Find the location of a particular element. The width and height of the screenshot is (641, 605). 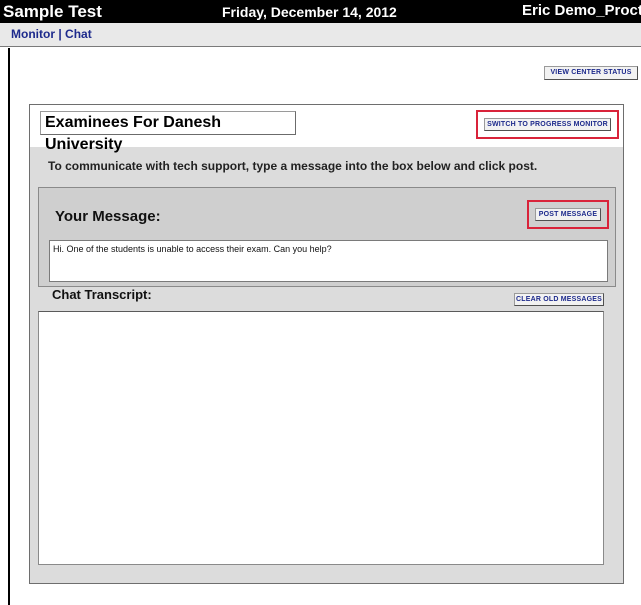

nav-links: Monitor | Chat is located at coordinates (51, 34).